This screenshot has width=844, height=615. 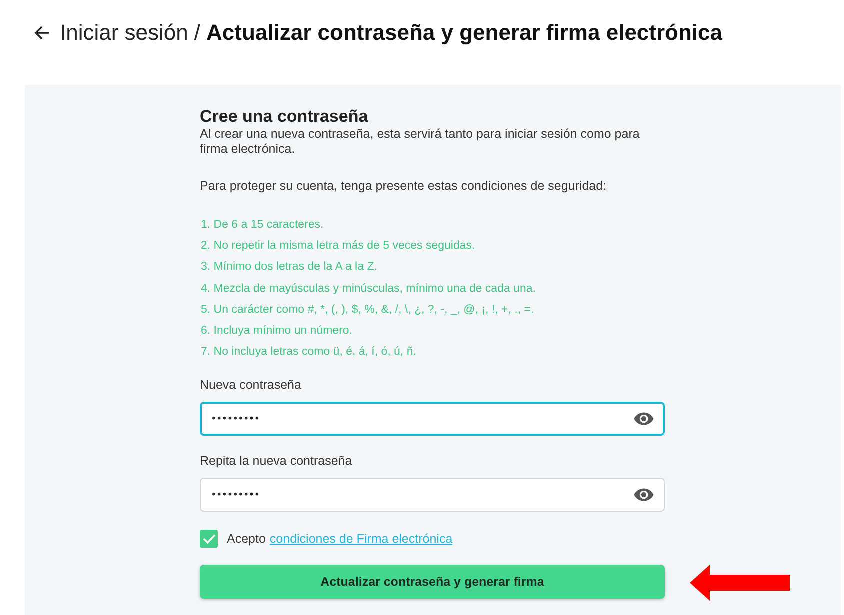 What do you see at coordinates (289, 268) in the screenshot?
I see `security-rule: 3. Mínimo dos letras de la A a la Z.` at bounding box center [289, 268].